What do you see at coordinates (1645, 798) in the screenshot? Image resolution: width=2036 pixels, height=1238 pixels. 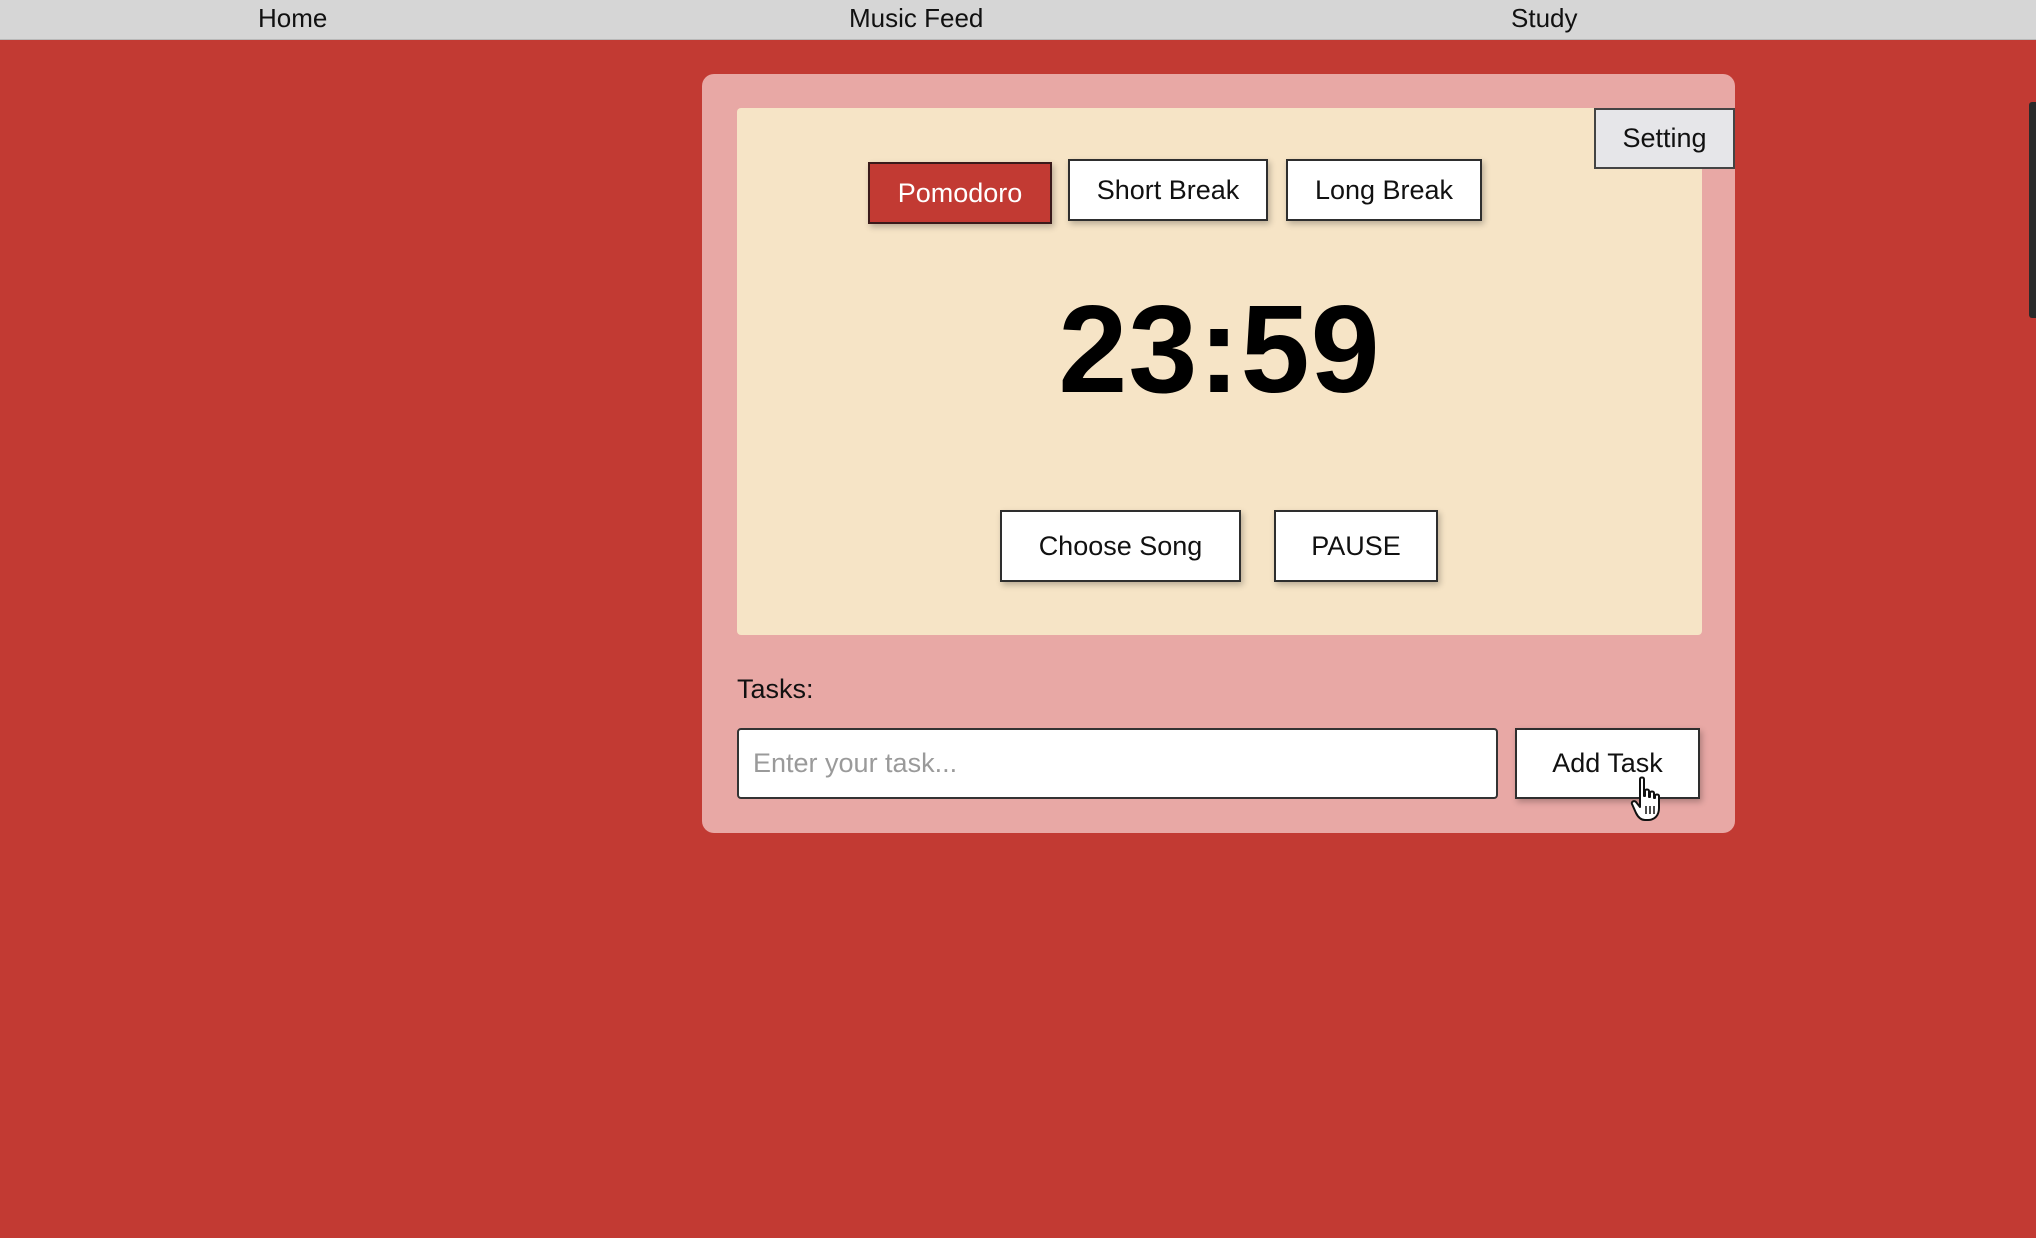 I see `hand-pointer-icon` at bounding box center [1645, 798].